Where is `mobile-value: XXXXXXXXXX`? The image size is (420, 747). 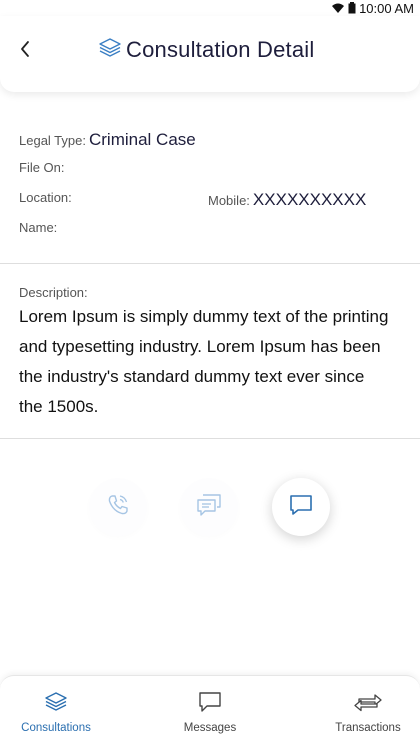 mobile-value: XXXXXXXXXX is located at coordinates (309, 199).